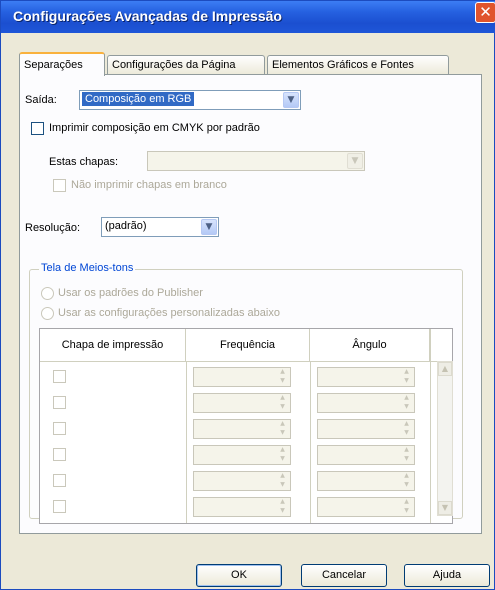 This screenshot has height=590, width=495. Describe the element at coordinates (344, 575) in the screenshot. I see `cancel-button: Cancelar` at that location.